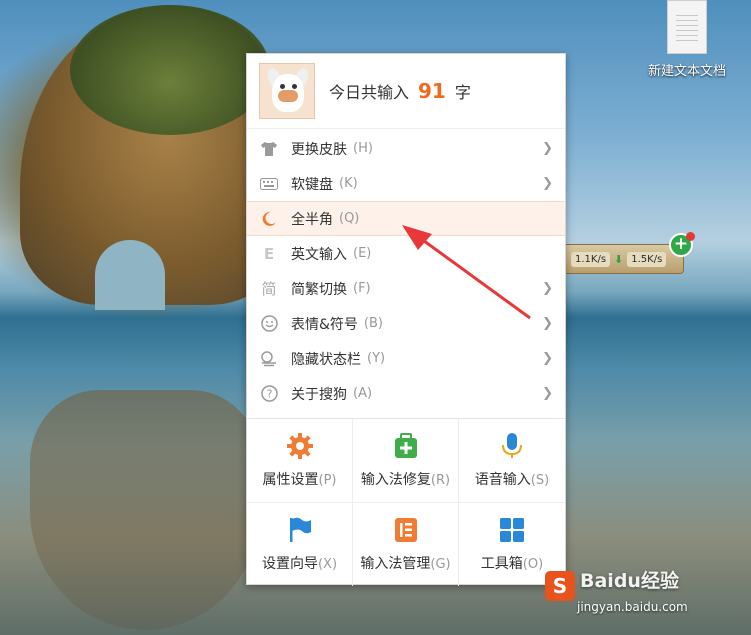  What do you see at coordinates (560, 586) in the screenshot?
I see `sogou-logo: S` at bounding box center [560, 586].